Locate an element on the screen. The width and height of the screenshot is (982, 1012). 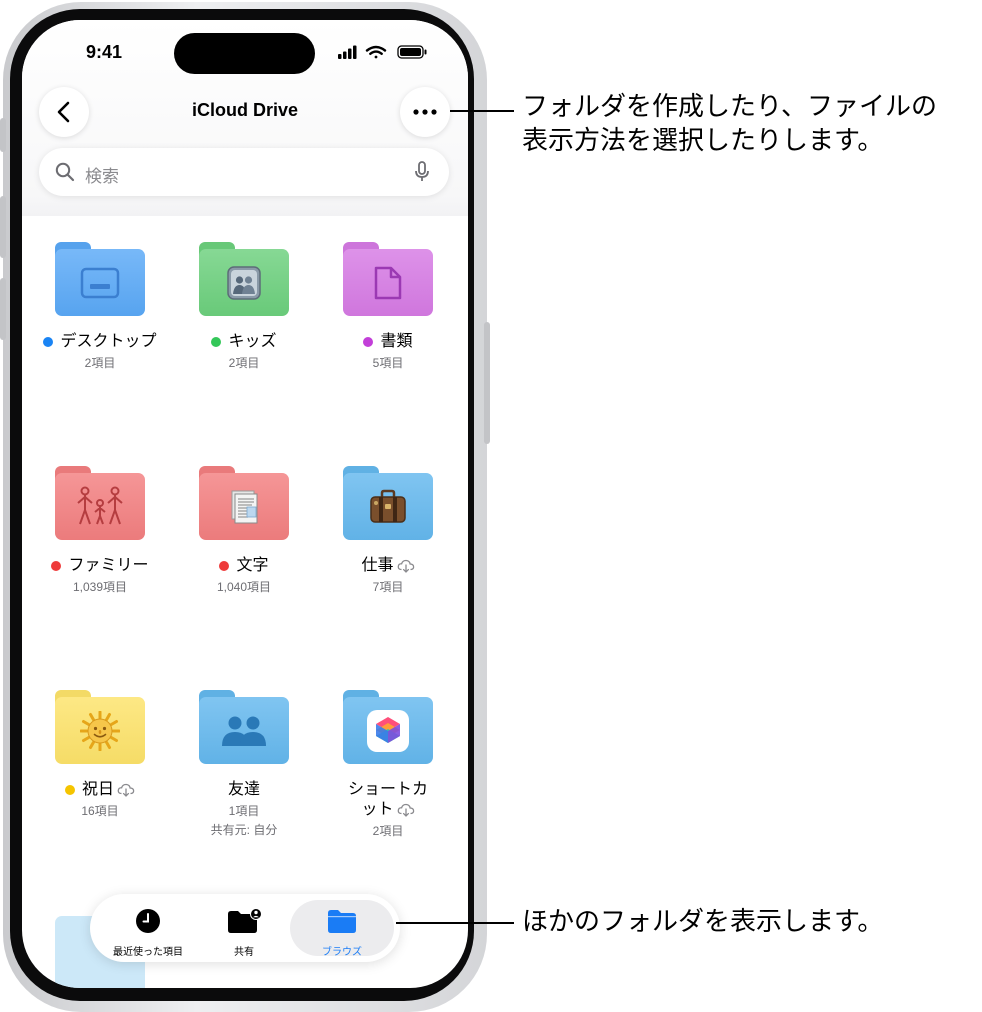
wifi-icon is located at coordinates (376, 52).